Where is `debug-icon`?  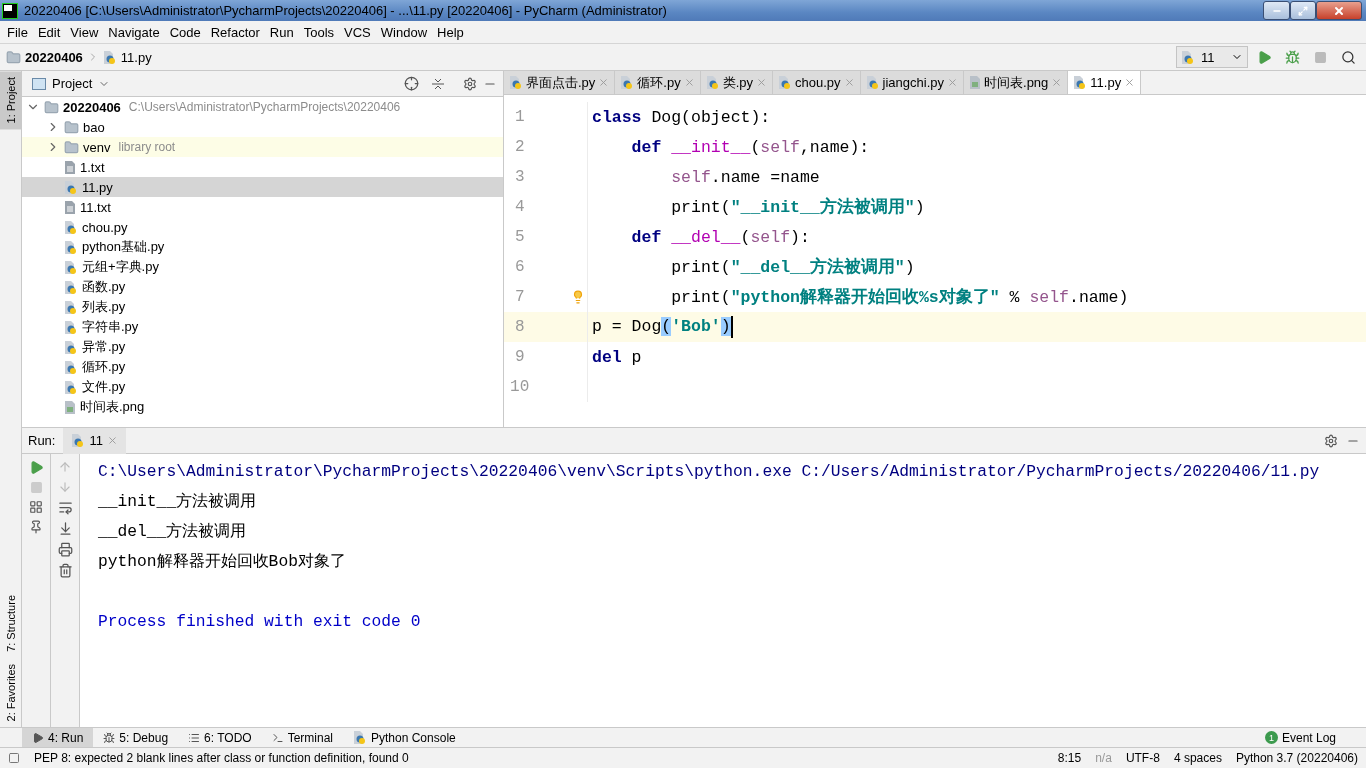 debug-icon is located at coordinates (1292, 57).